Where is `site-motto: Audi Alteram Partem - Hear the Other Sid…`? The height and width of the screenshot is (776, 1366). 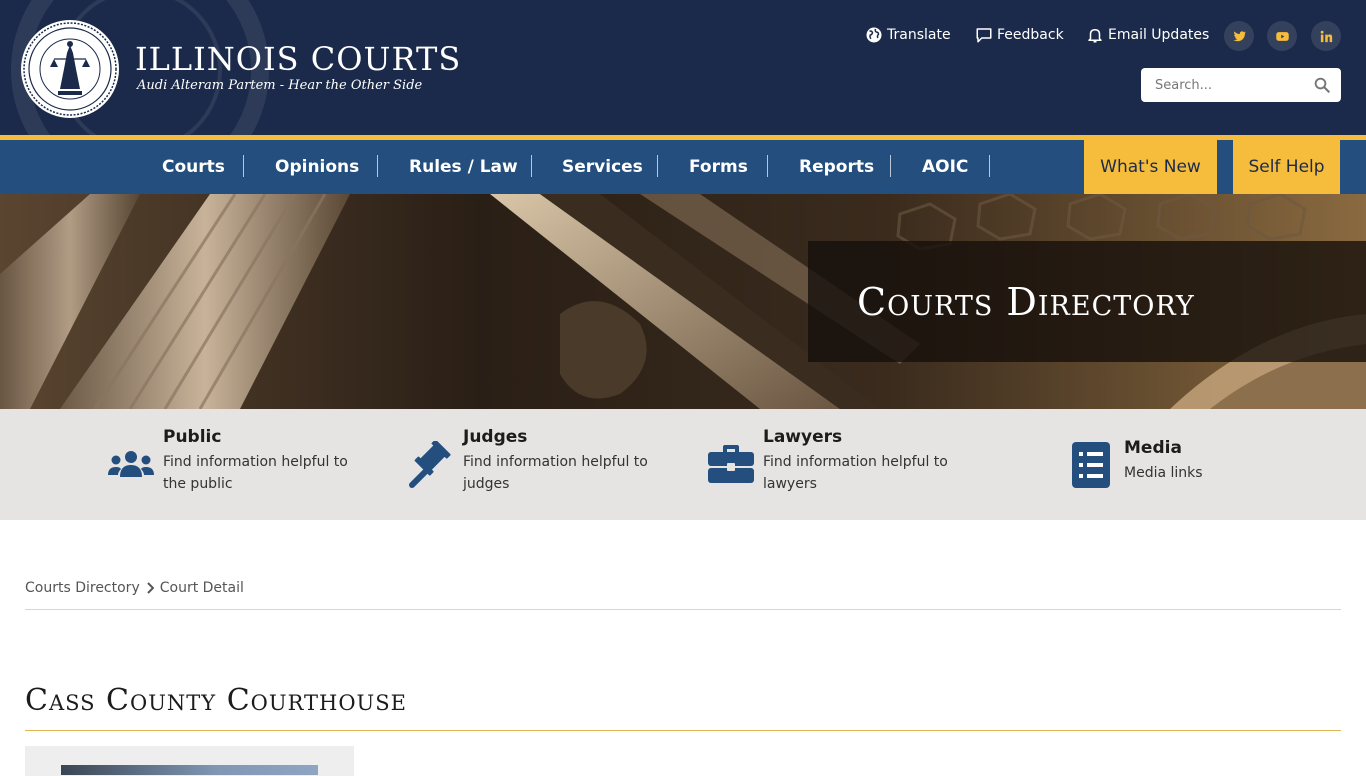 site-motto: Audi Alteram Partem - Hear the Other Sid… is located at coordinates (280, 85).